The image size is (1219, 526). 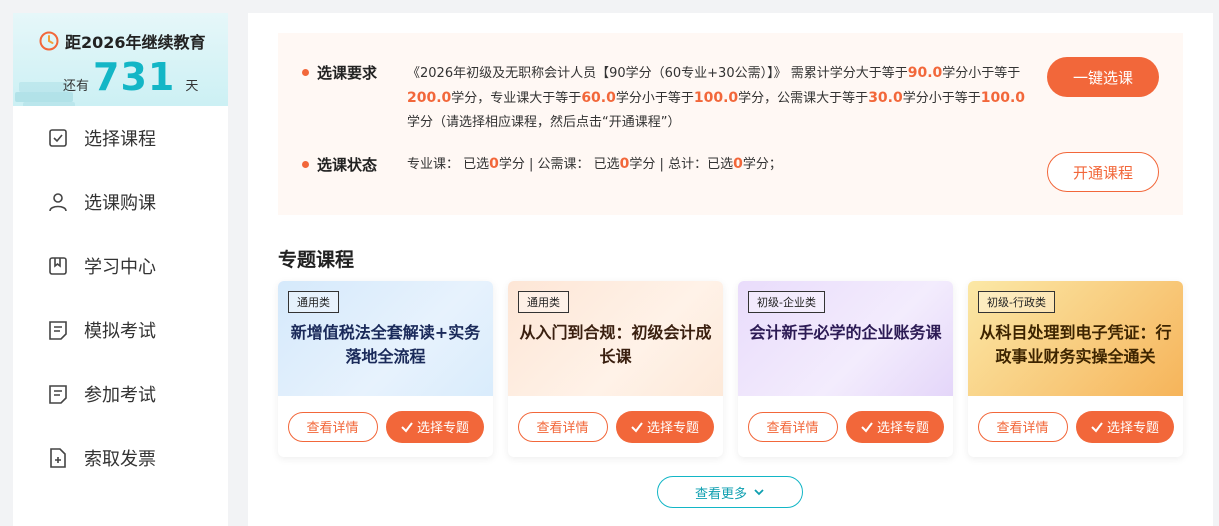 I want to click on sidebar-item-label: 选择课程, so click(x=120, y=139).